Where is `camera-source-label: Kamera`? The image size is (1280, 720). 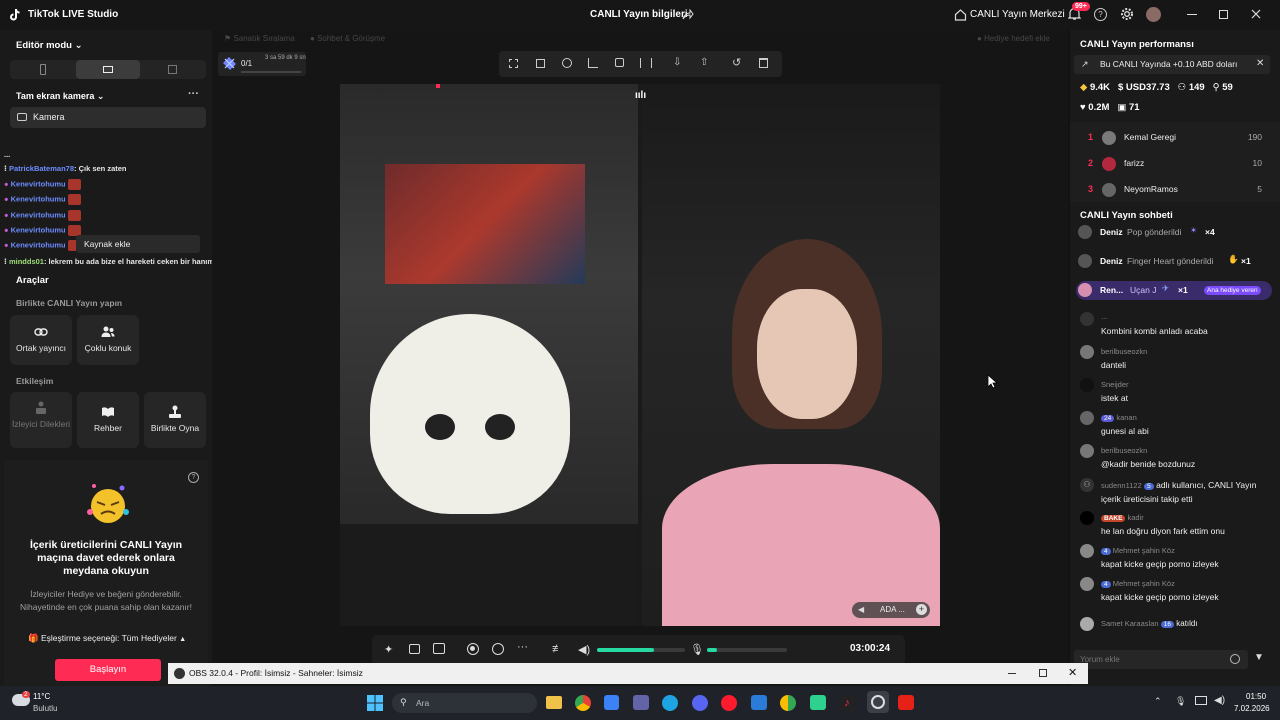 camera-source-label: Kamera is located at coordinates (49, 117).